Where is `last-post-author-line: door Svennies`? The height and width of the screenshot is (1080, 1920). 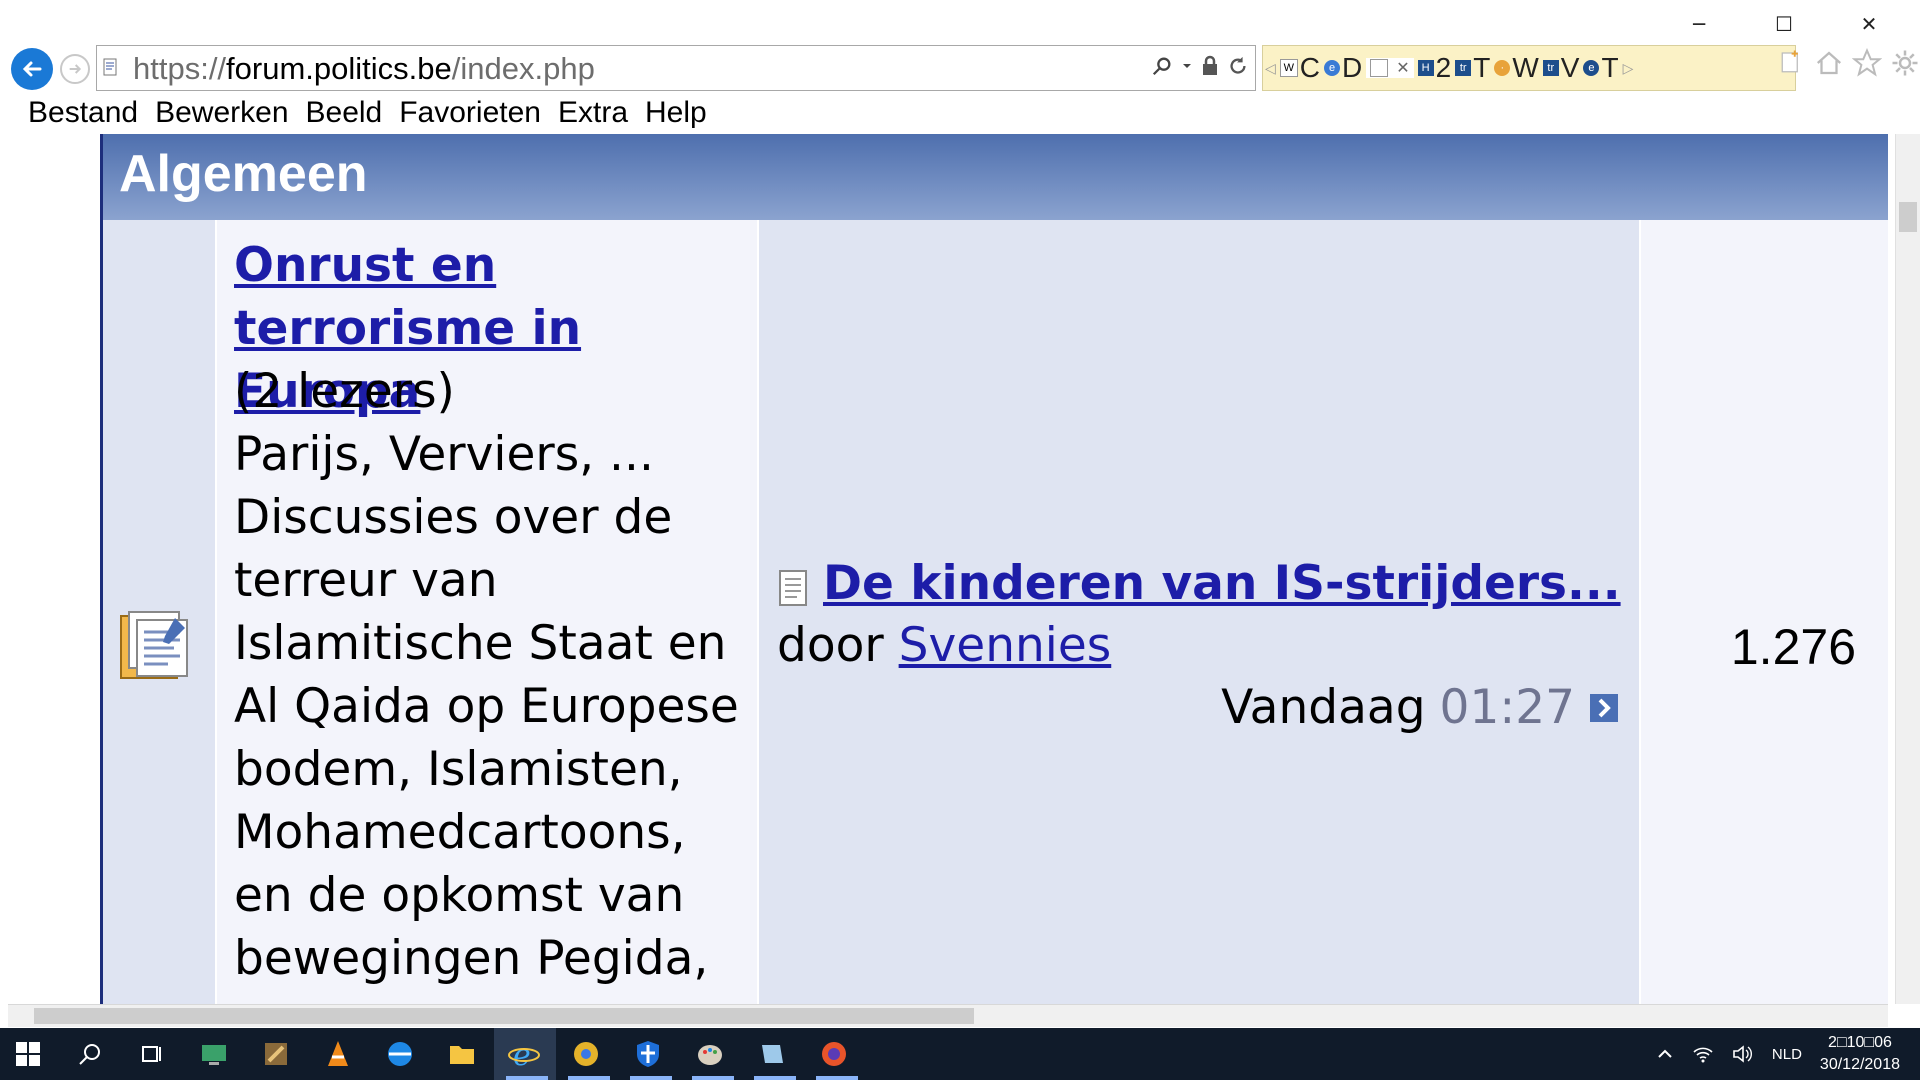
last-post-author-line: door Svennies is located at coordinates (944, 645).